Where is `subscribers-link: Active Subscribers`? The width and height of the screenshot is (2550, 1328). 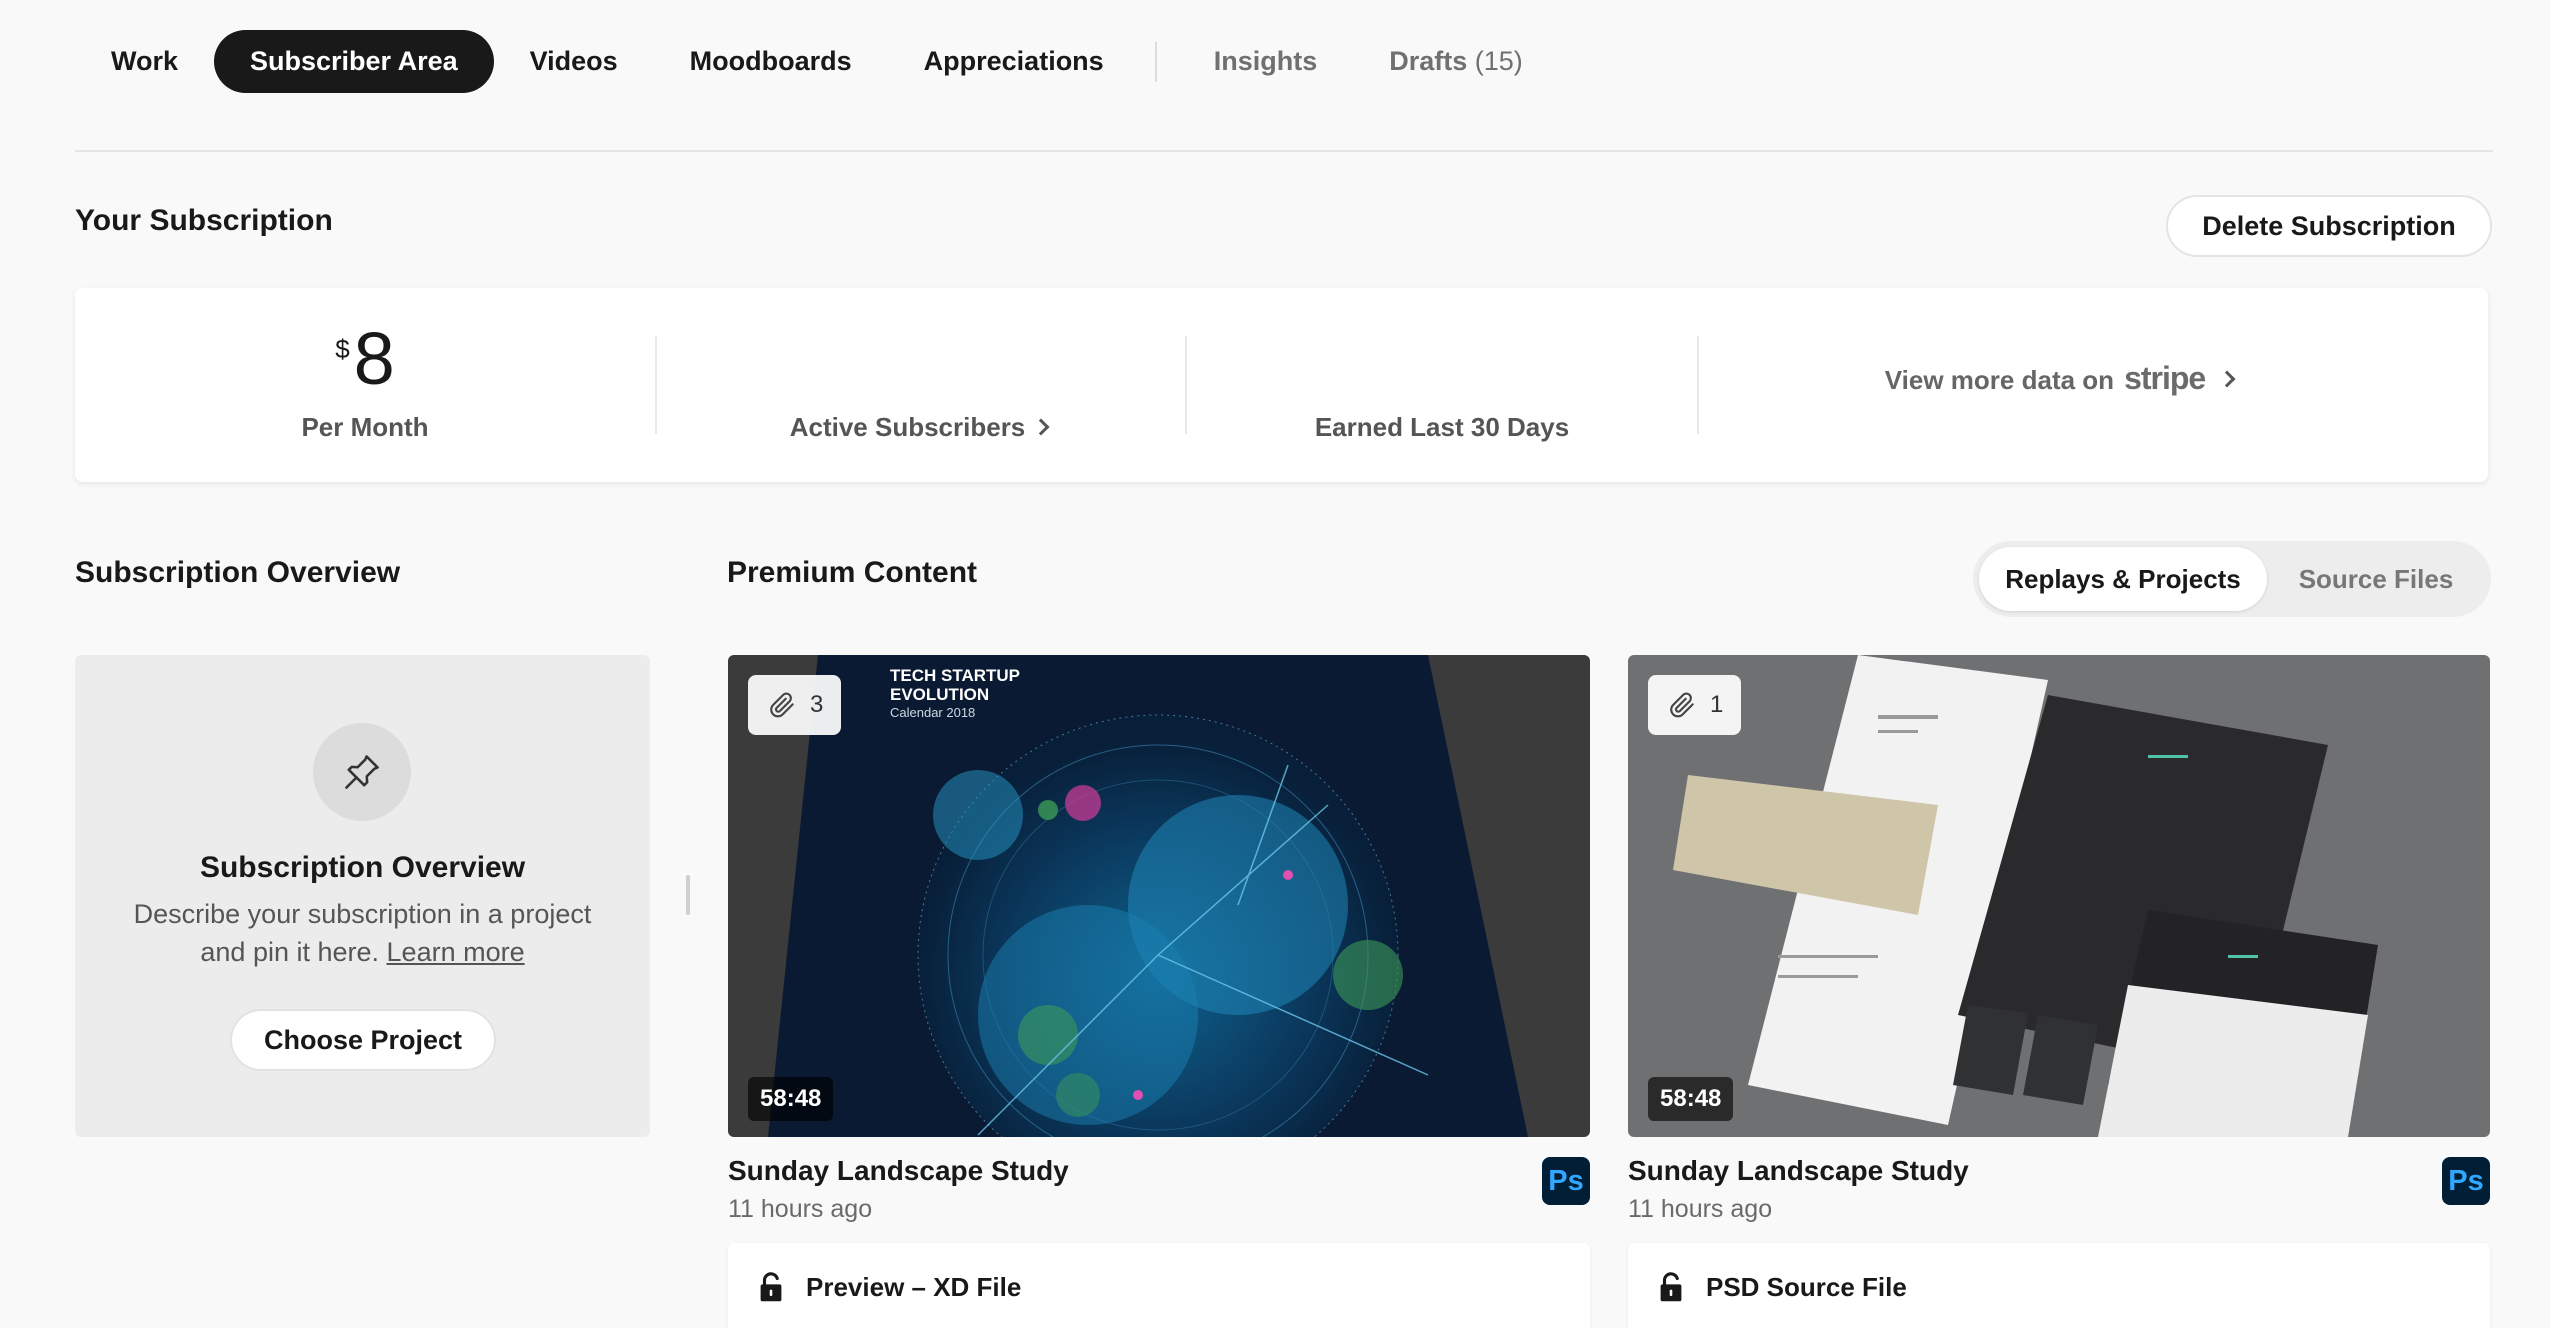 subscribers-link: Active Subscribers is located at coordinates (919, 427).